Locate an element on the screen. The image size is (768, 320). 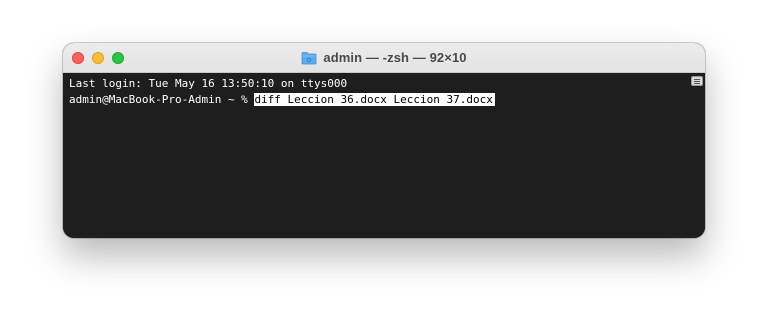
title-area: admin — -zsh — 92×10 is located at coordinates (384, 57).